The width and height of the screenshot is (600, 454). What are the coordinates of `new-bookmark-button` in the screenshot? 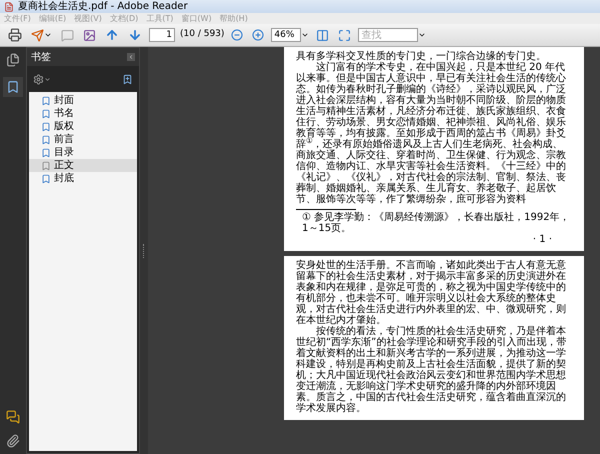 It's located at (127, 79).